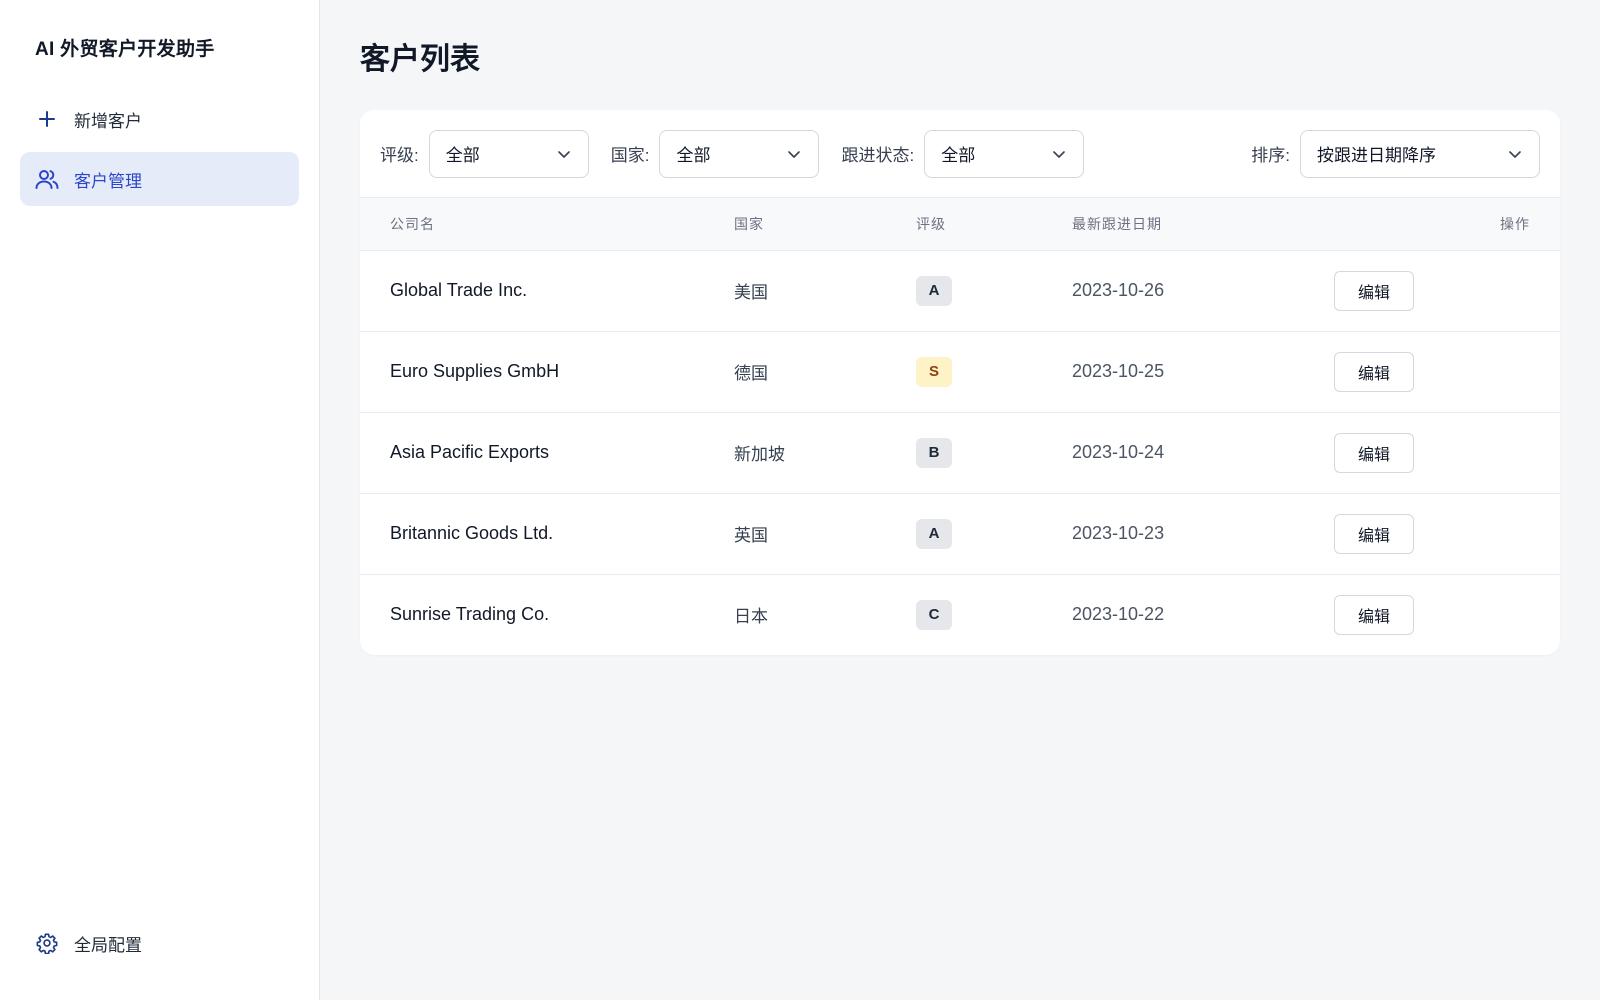 The height and width of the screenshot is (1000, 1600). What do you see at coordinates (1270, 155) in the screenshot?
I see `sort-filter-label: 排序:` at bounding box center [1270, 155].